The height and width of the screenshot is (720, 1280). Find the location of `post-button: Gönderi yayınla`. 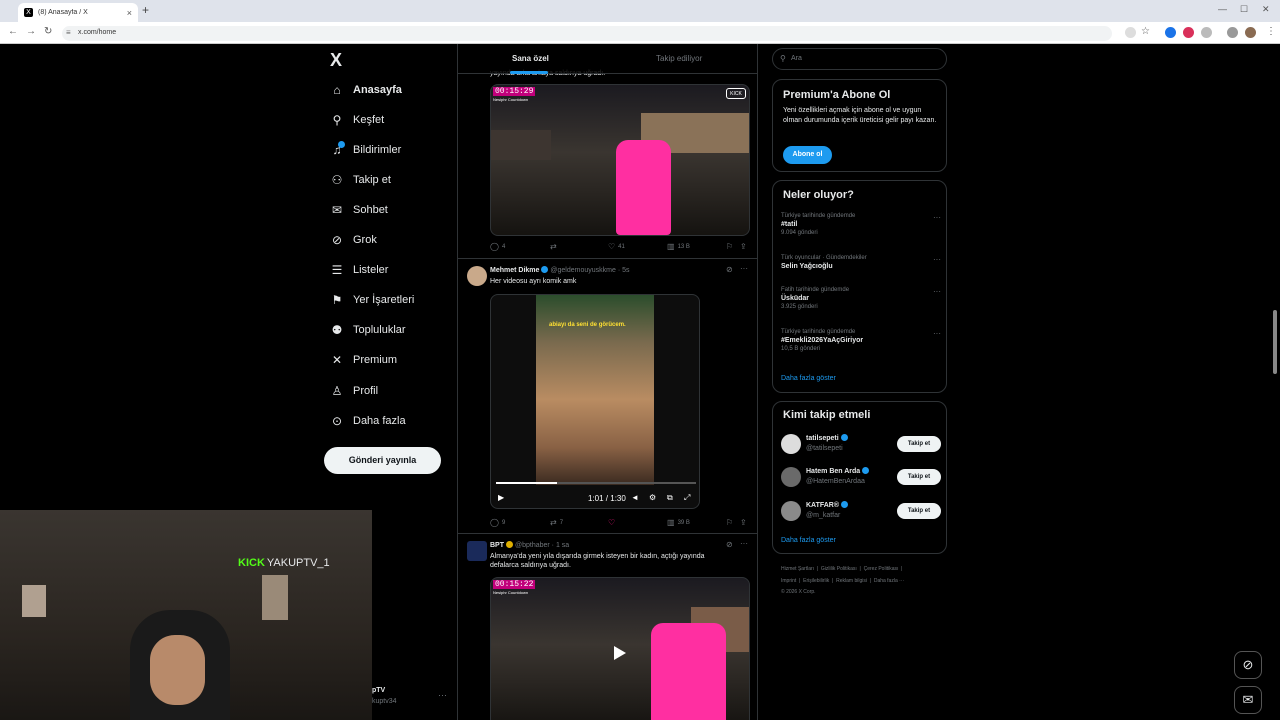

post-button: Gönderi yayınla is located at coordinates (382, 460).